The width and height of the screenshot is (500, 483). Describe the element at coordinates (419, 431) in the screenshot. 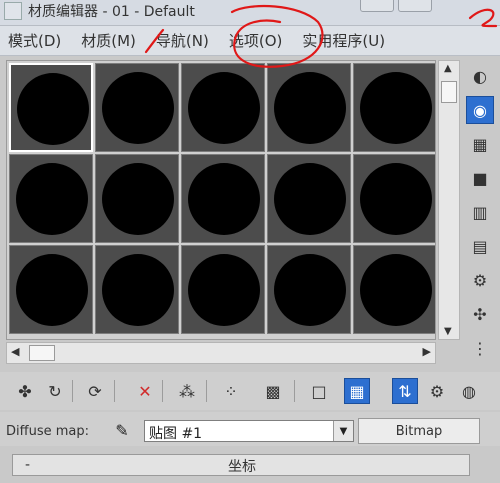

I see `map-type-button: Bitmap` at that location.